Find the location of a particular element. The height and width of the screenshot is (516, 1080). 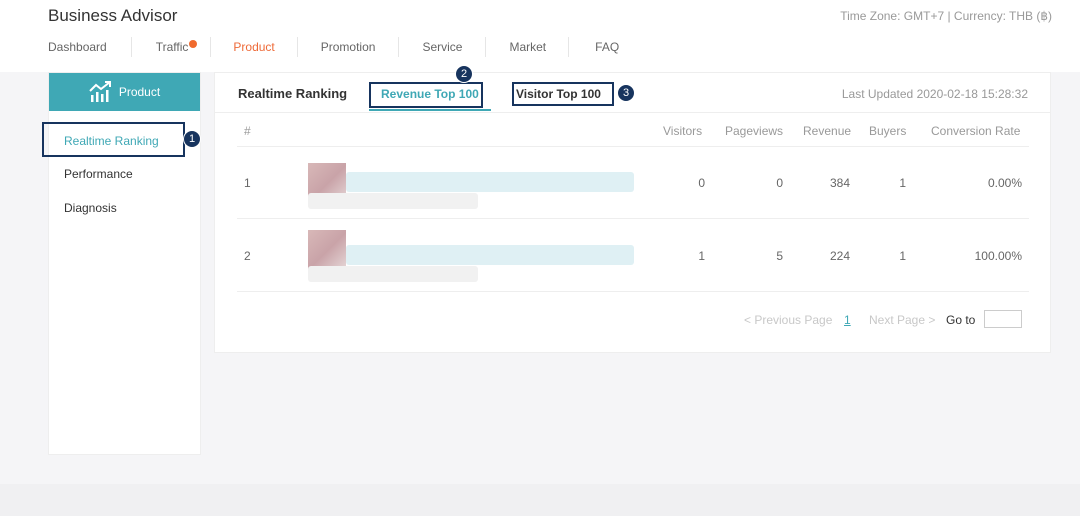

nav-service: Service is located at coordinates (442, 47).